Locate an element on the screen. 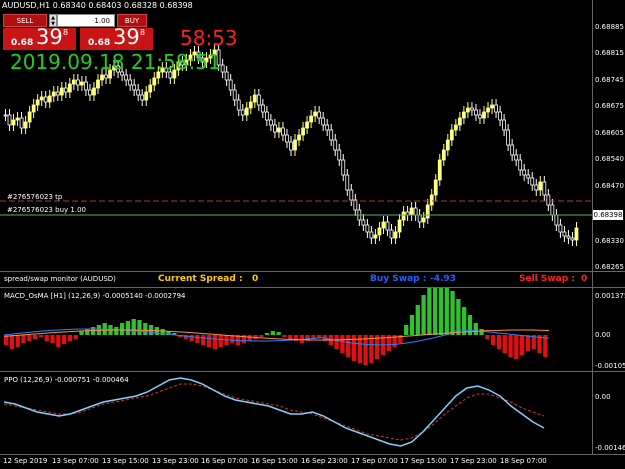 Image resolution: width=625 pixels, height=469 pixels. current-spread-label: Current Spread : is located at coordinates (200, 279).